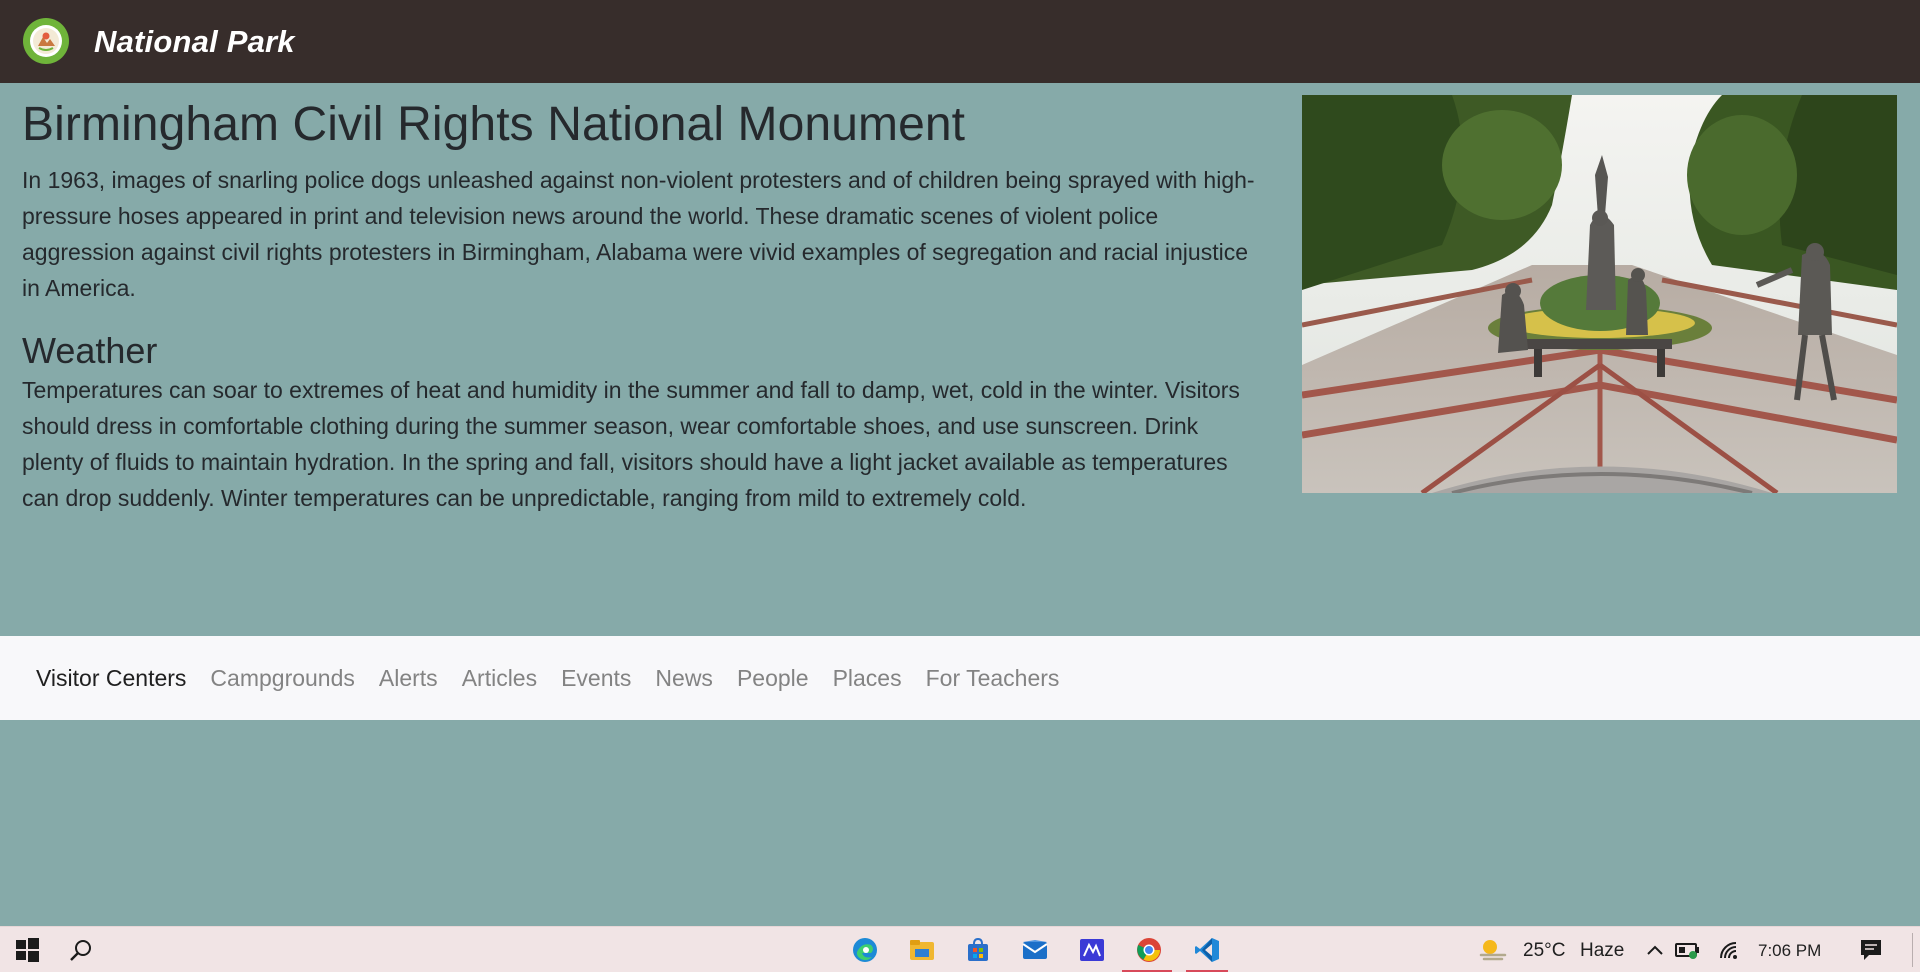 The image size is (1920, 972). Describe the element at coordinates (1688, 950) in the screenshot. I see `battery-icon` at that location.